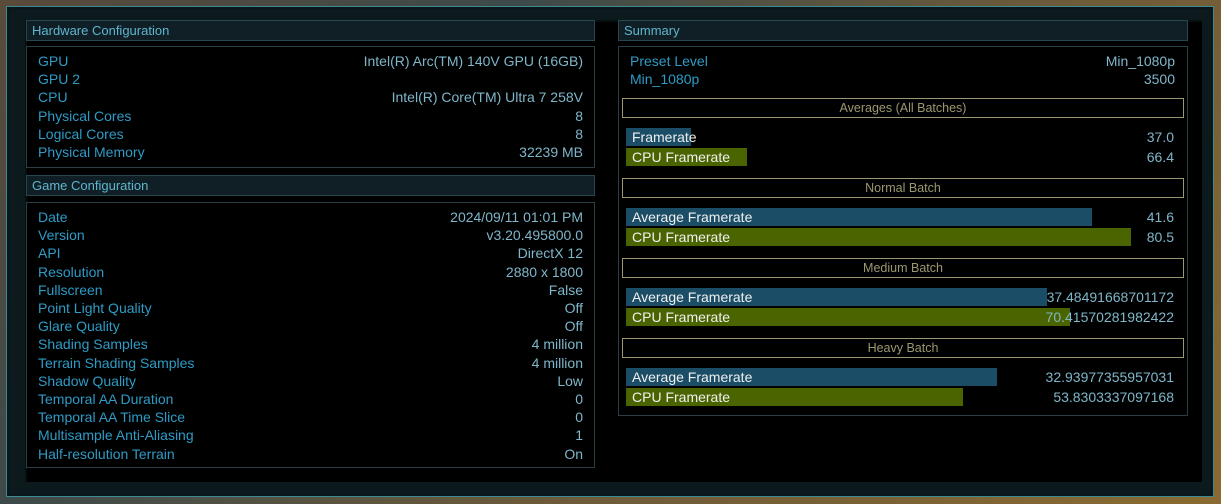 The width and height of the screenshot is (1221, 504). I want to click on config-row: Physical Memory 32239 MB, so click(310, 152).